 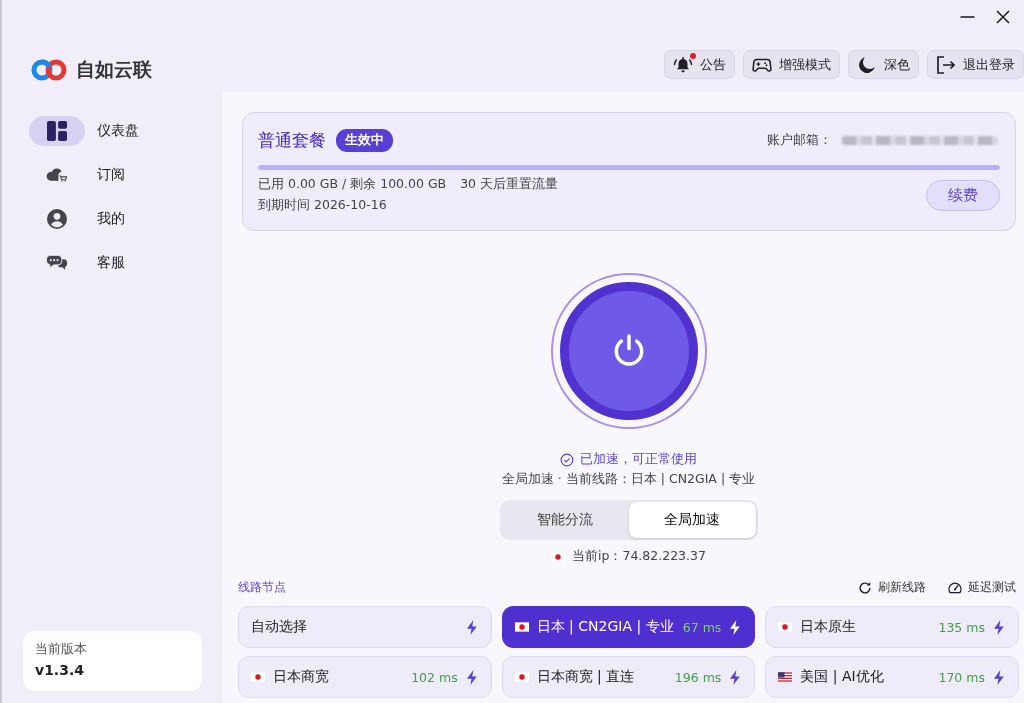 What do you see at coordinates (1003, 17) in the screenshot?
I see `close-icon` at bounding box center [1003, 17].